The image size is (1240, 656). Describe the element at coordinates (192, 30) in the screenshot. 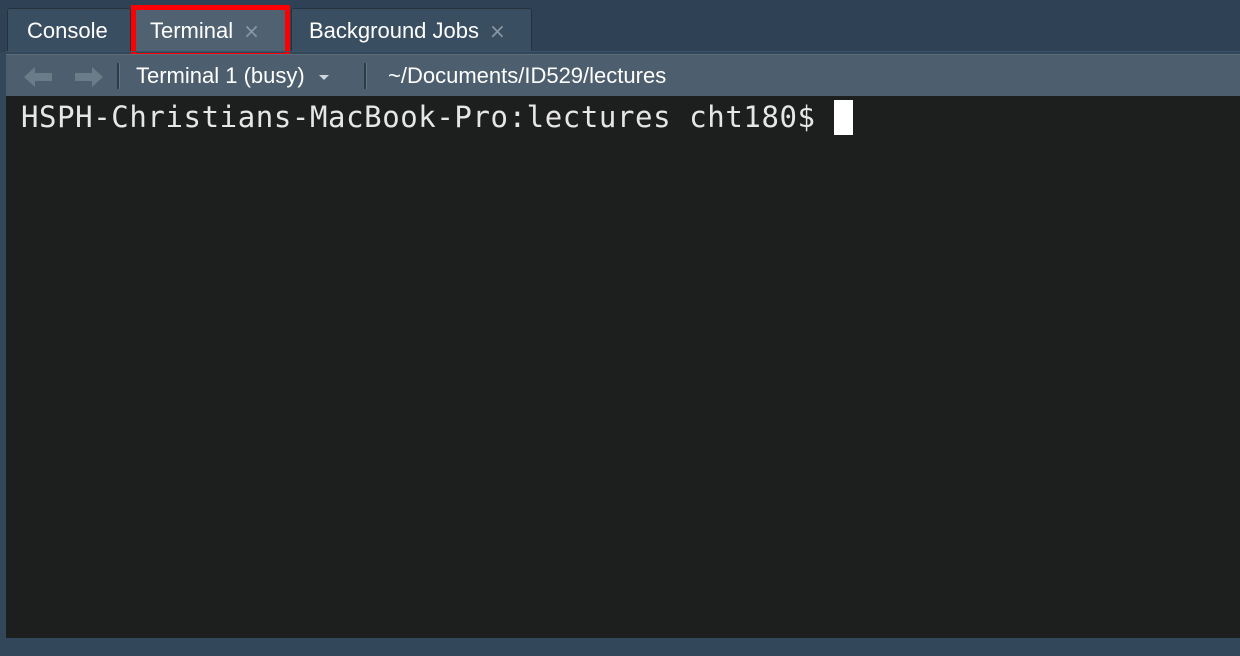

I see `tab-terminal-label: Terminal` at that location.